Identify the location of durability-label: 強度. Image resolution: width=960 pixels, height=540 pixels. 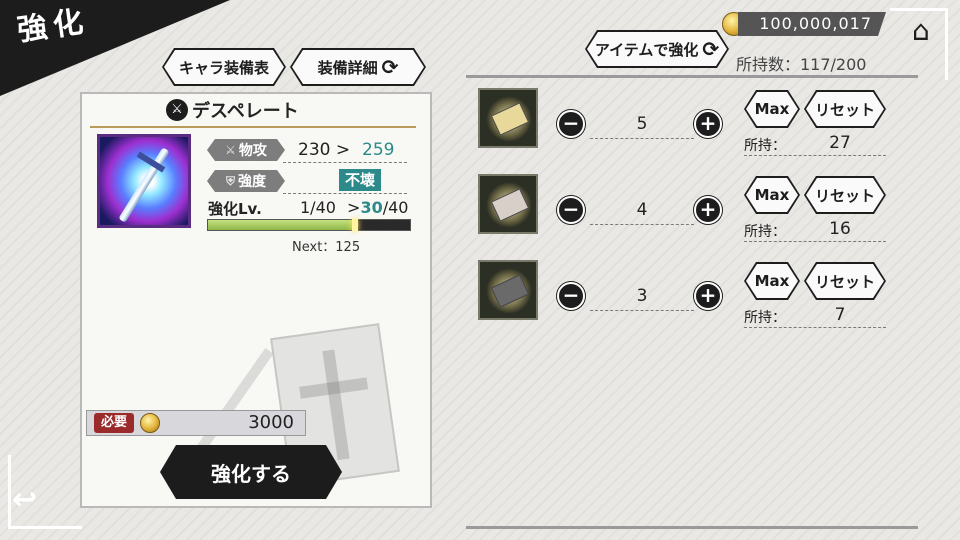
(252, 182).